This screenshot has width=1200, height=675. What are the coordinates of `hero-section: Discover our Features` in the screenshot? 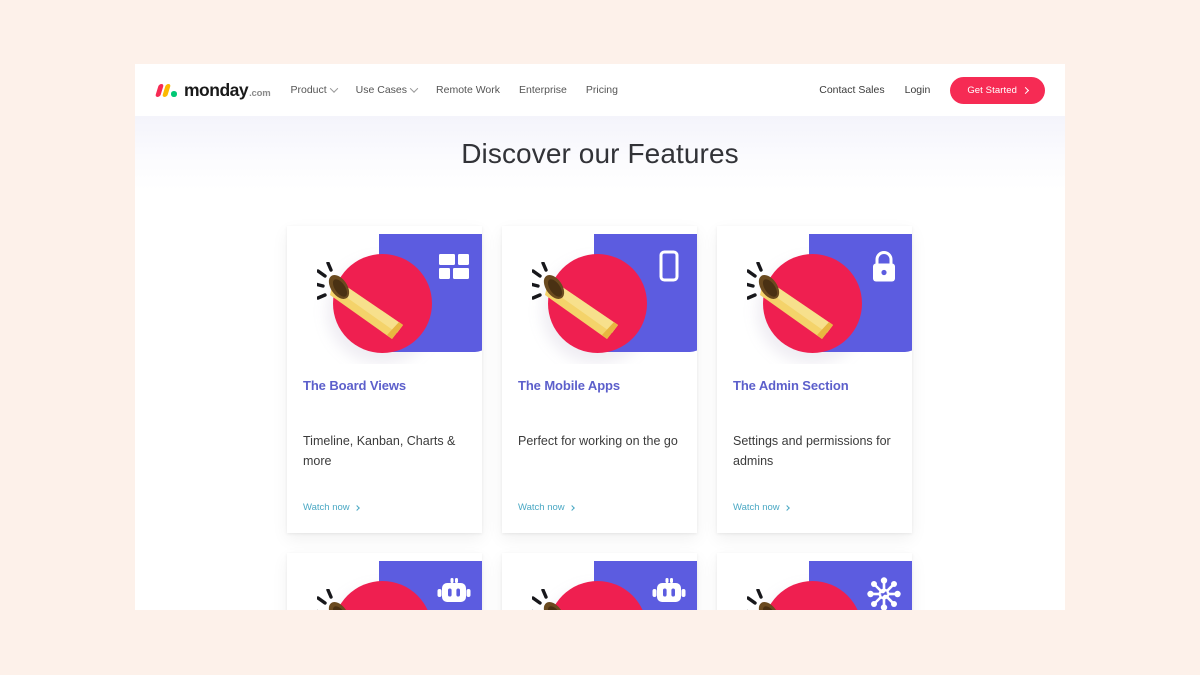 It's located at (600, 153).